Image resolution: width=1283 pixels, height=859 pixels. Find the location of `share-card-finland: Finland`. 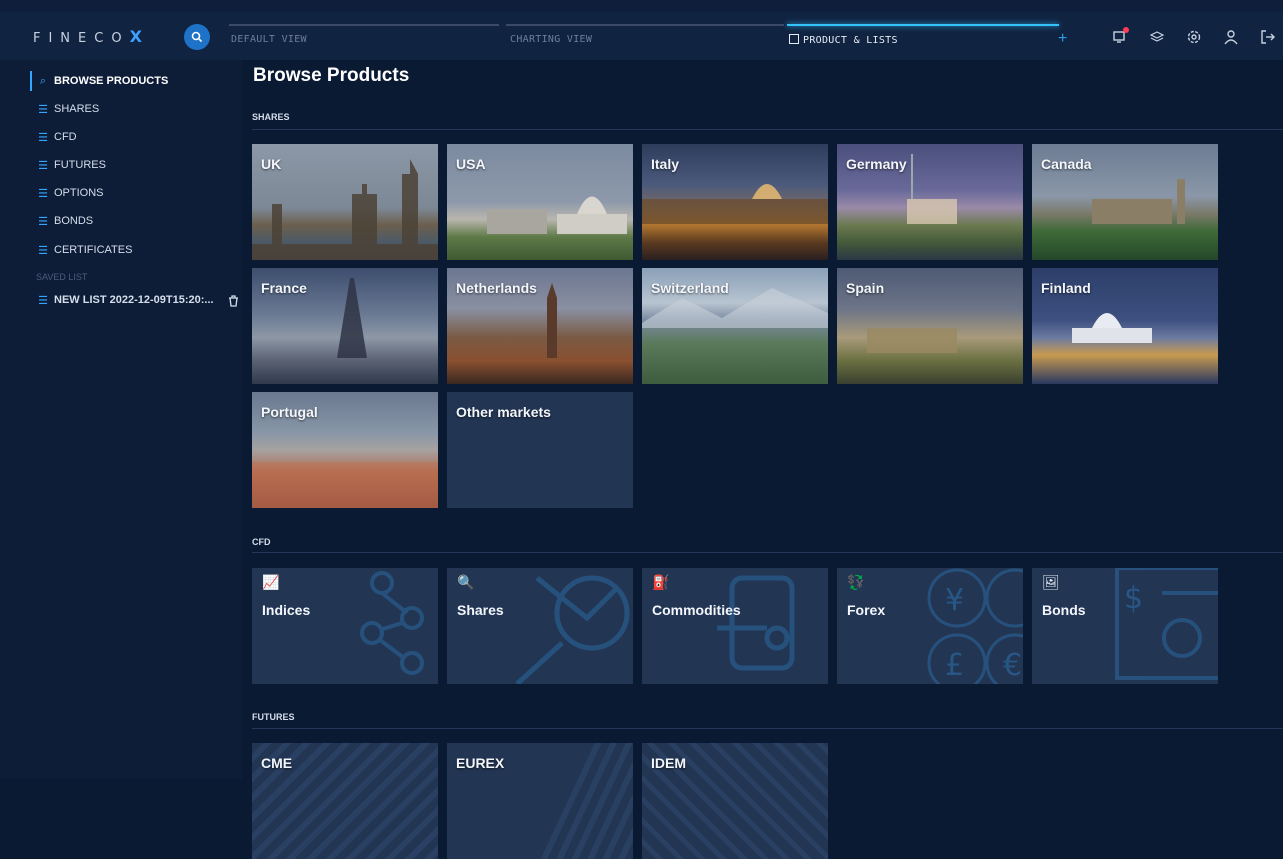

share-card-finland: Finland is located at coordinates (1125, 326).